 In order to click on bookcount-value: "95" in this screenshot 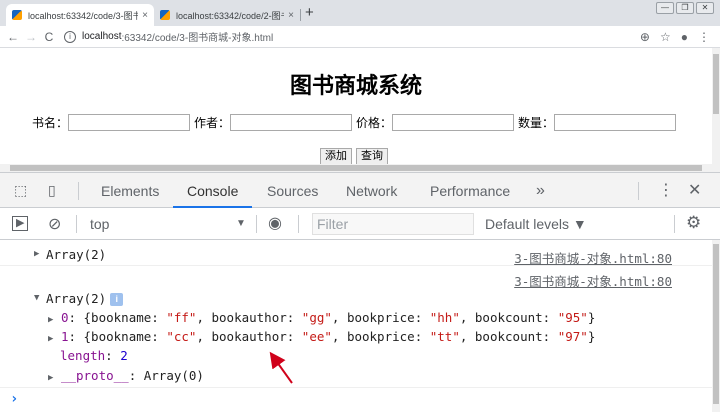, I will do `click(572, 317)`.